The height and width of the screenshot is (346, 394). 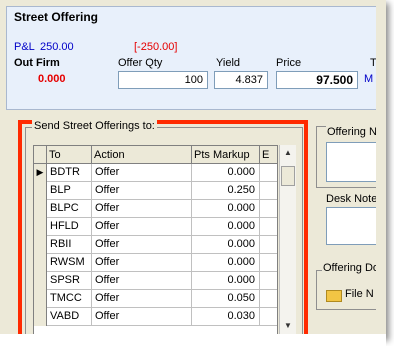 I want to click on table-row: RBII Offer 0.000, so click(x=155, y=245).